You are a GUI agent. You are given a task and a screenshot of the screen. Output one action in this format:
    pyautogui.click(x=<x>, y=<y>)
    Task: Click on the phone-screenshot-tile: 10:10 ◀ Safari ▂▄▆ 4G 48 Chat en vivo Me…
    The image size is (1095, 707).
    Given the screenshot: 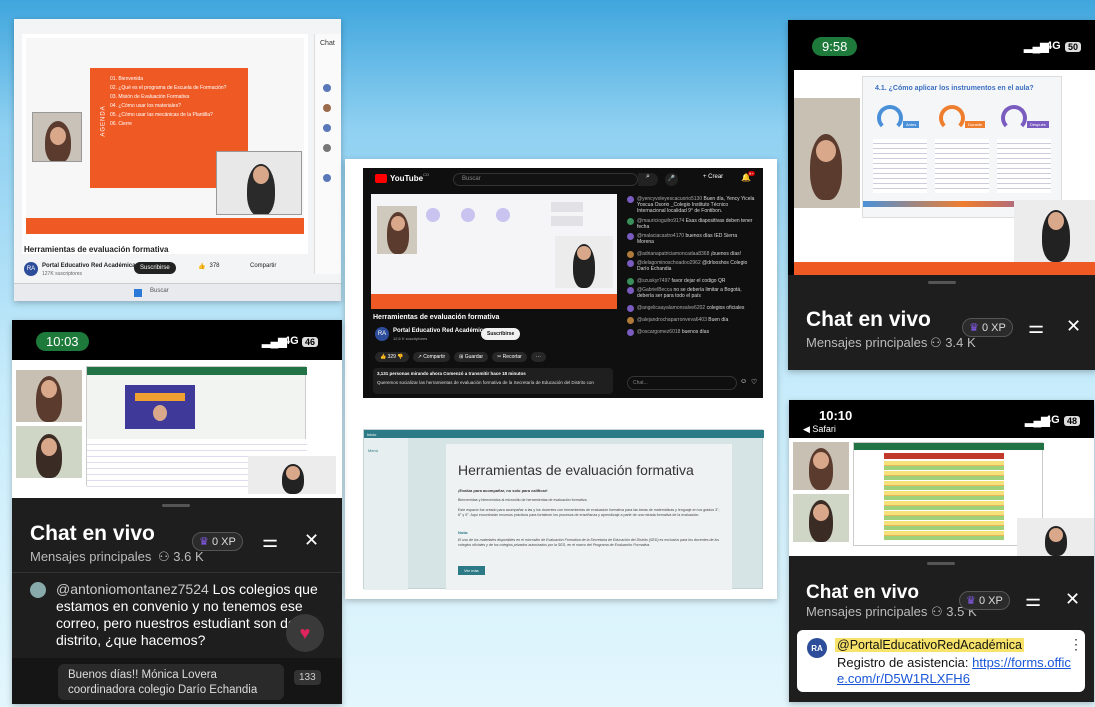 What is the action you would take?
    pyautogui.click(x=941, y=551)
    